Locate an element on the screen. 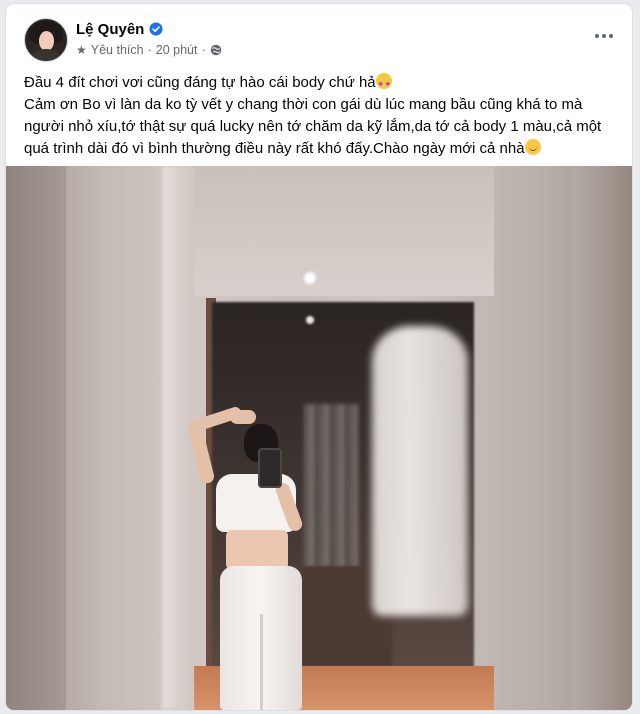 This screenshot has width=640, height=714. favorites-label: Yêu thích is located at coordinates (117, 50).